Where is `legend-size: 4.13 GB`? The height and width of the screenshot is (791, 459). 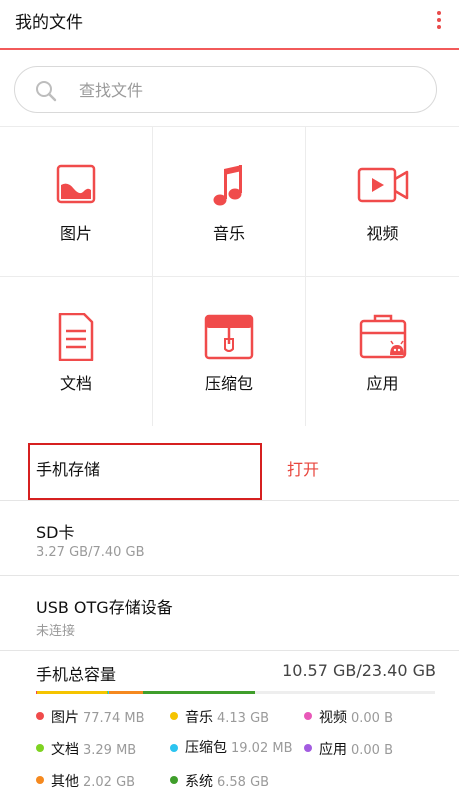
legend-size: 4.13 GB is located at coordinates (243, 718).